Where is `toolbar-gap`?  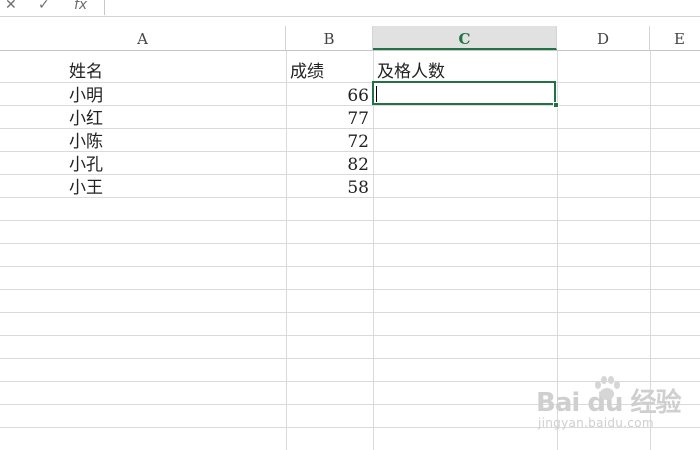 toolbar-gap is located at coordinates (350, 21).